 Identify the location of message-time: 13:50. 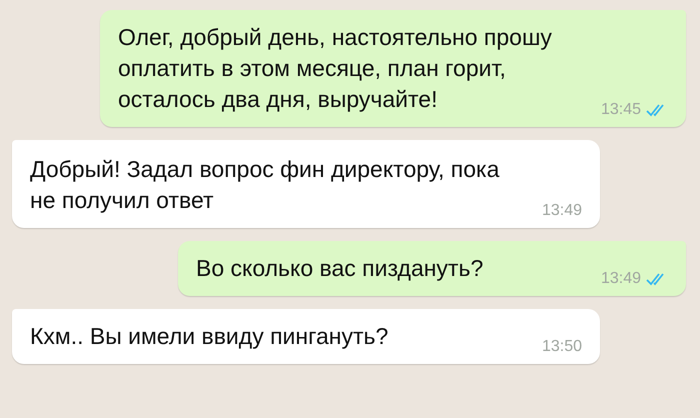
(562, 347).